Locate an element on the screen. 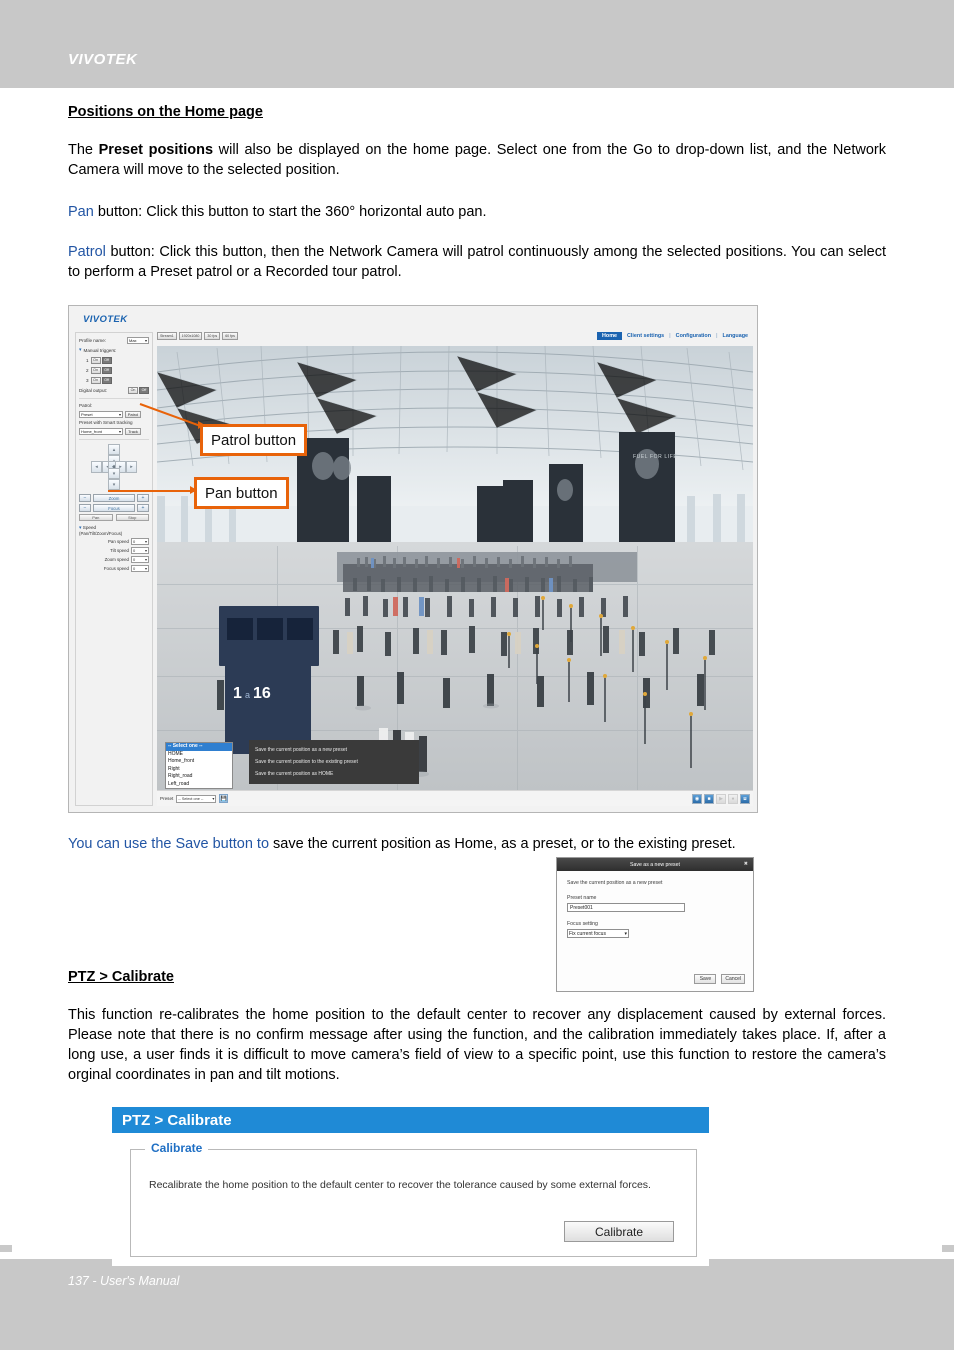 This screenshot has width=954, height=1350. pan-speed-row: Pan speed 0 ▾ is located at coordinates (114, 541).